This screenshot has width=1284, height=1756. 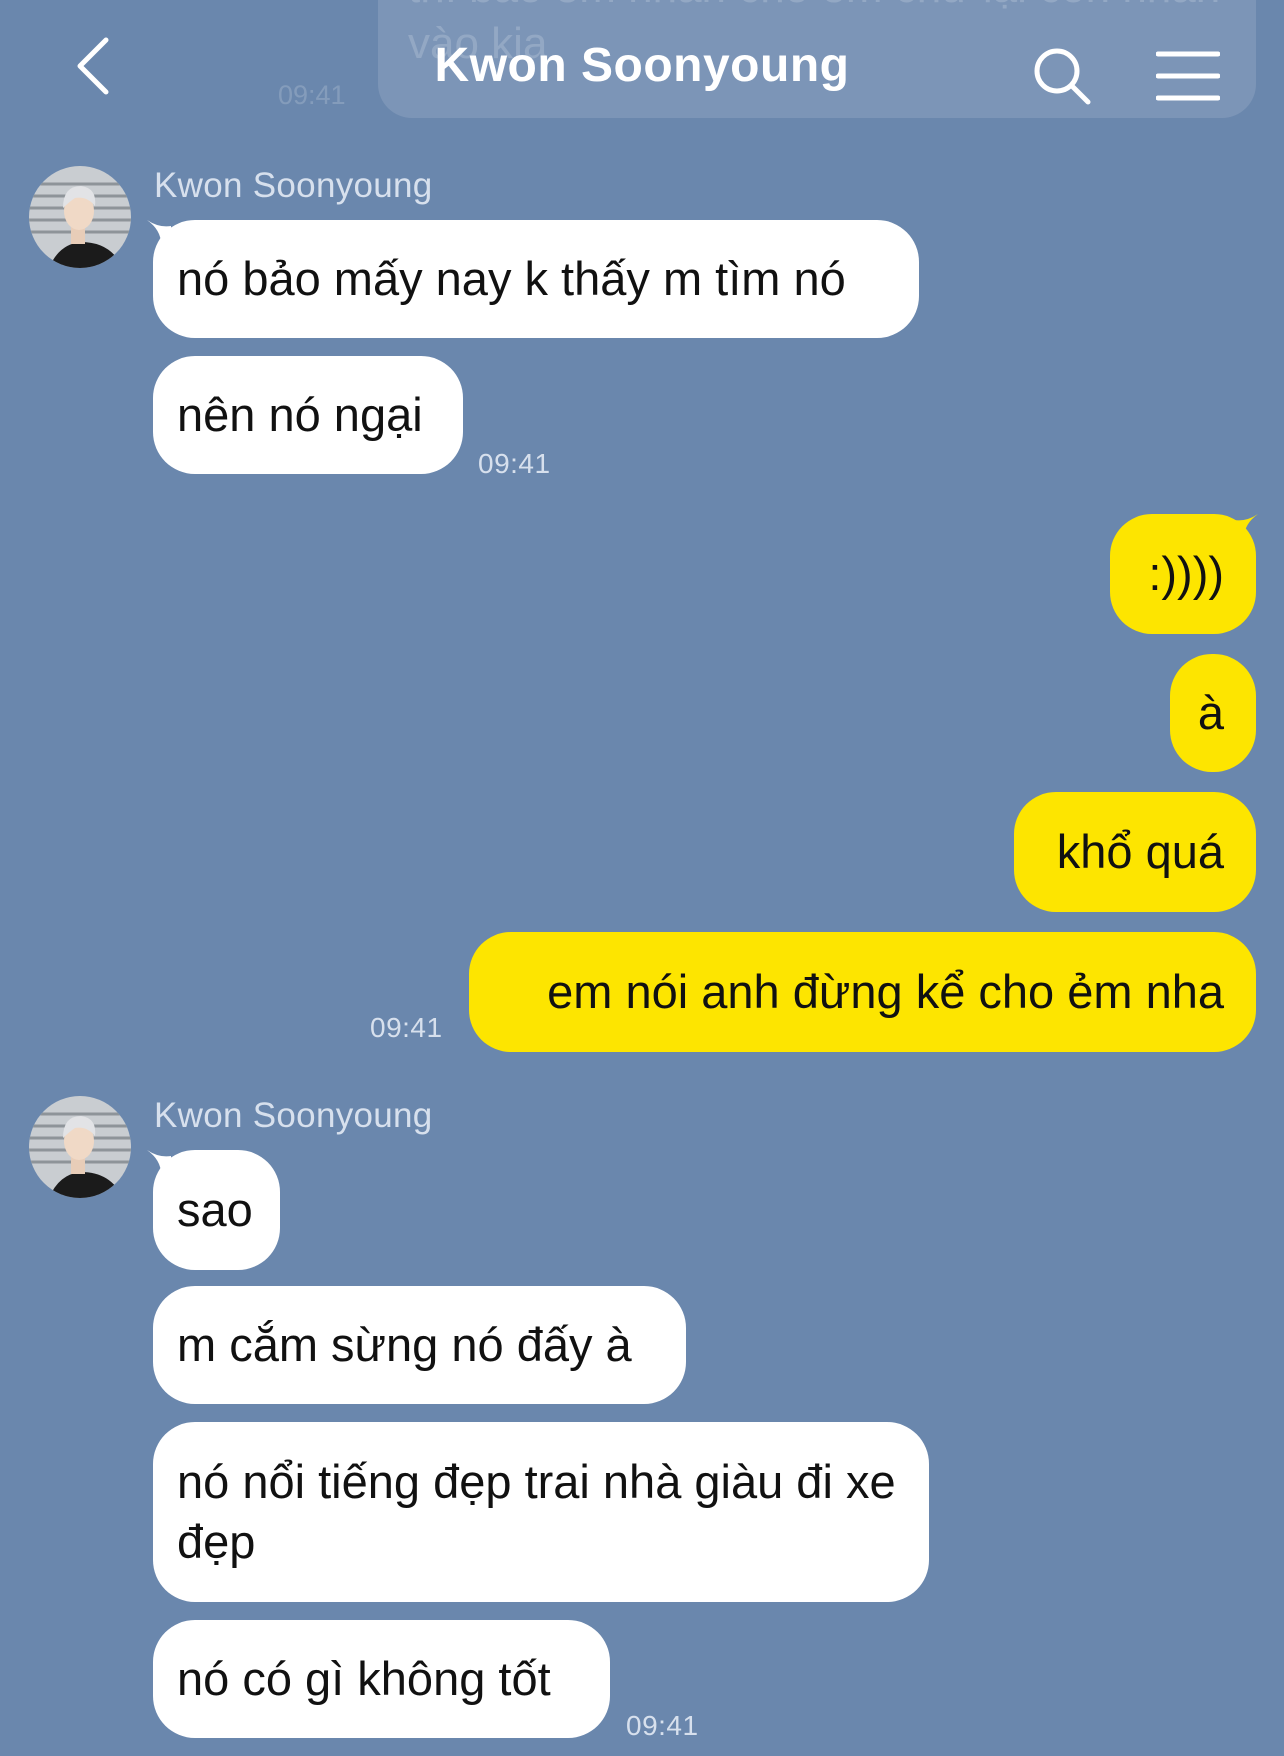 I want to click on message-bubble: em nói anh đừng kể cho ẻm nha, so click(x=862, y=992).